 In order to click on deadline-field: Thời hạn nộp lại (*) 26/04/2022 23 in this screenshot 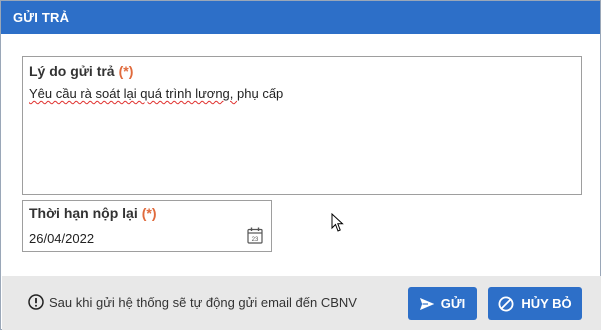, I will do `click(147, 226)`.